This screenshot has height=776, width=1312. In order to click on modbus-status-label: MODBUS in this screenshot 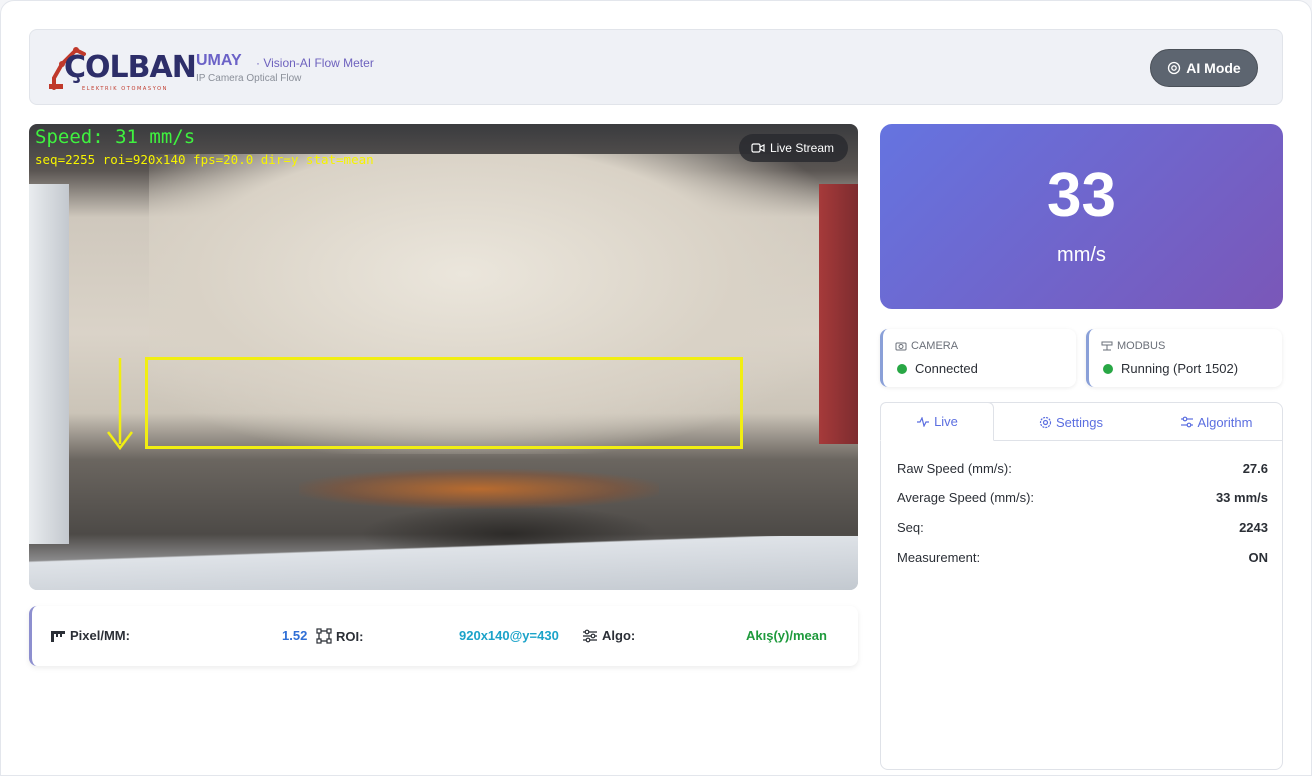, I will do `click(1141, 346)`.